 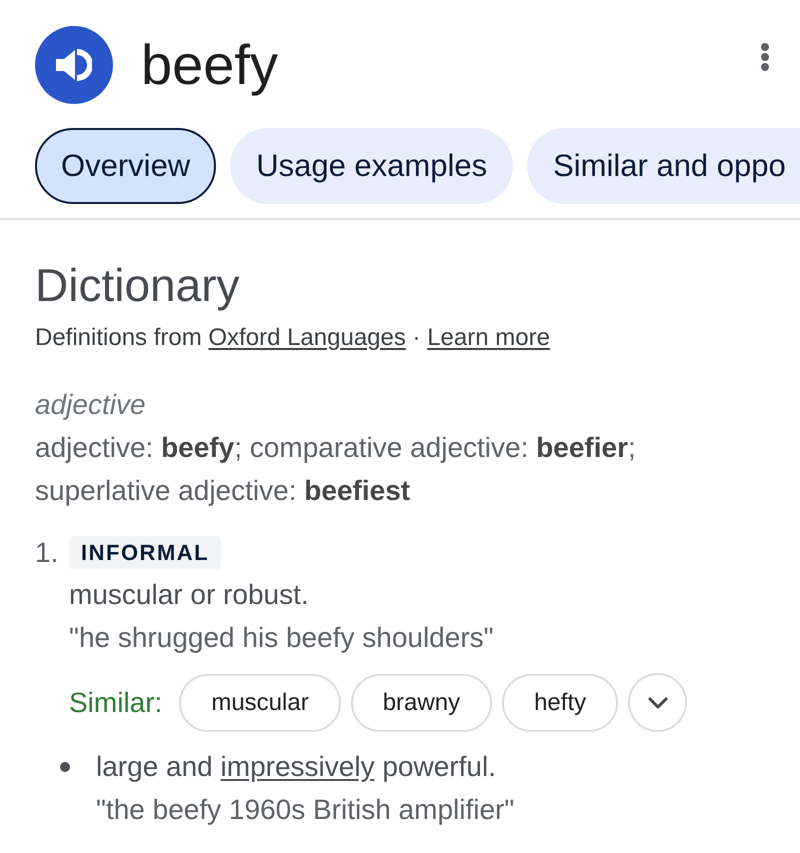 I want to click on register-label: INFORMAL, so click(x=145, y=552).